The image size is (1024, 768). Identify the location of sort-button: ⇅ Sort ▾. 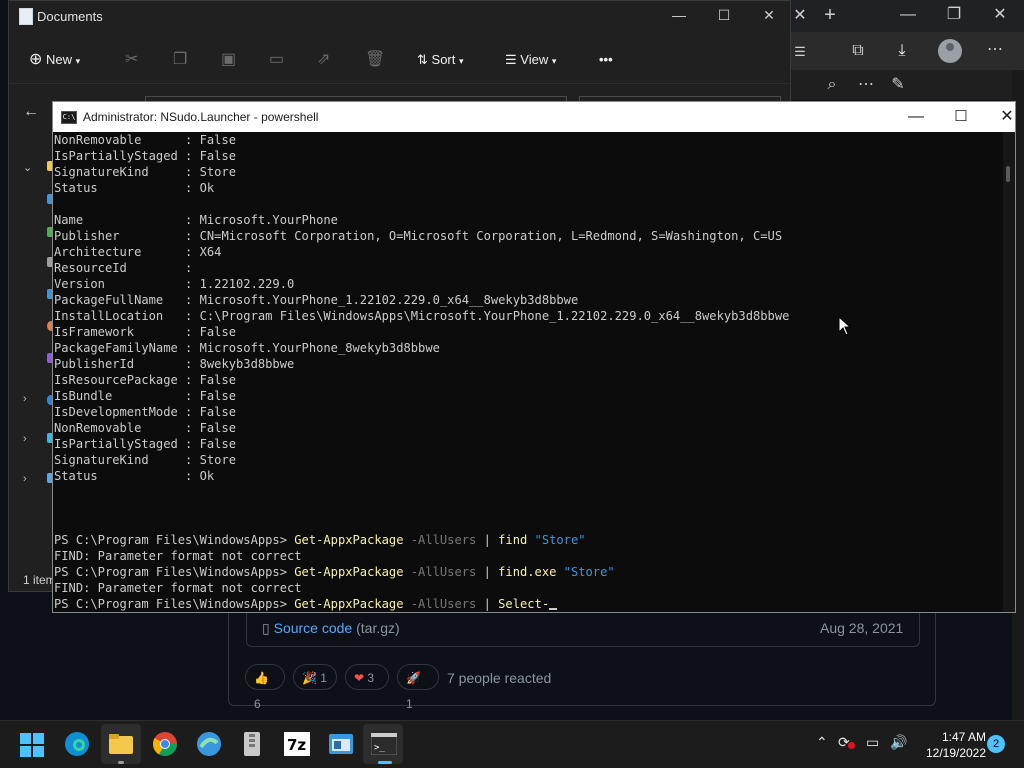
(440, 60).